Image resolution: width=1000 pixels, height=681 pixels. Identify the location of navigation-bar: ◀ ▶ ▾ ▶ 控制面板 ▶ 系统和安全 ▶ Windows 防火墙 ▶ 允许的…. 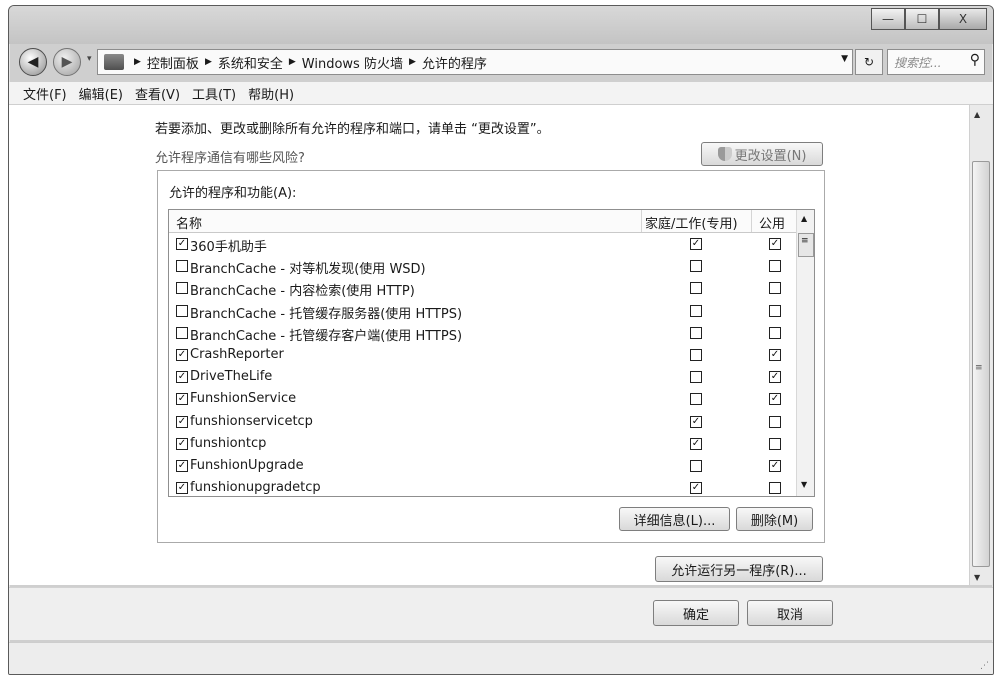
(501, 62).